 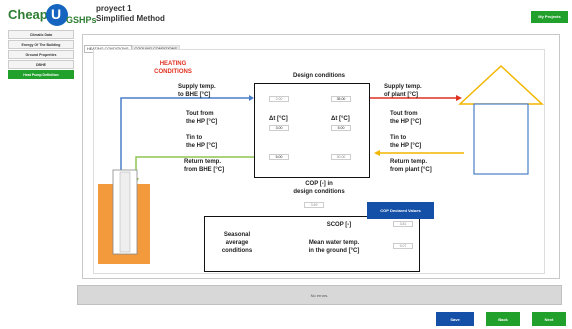 I want to click on return-plant-input, so click(x=341, y=157).